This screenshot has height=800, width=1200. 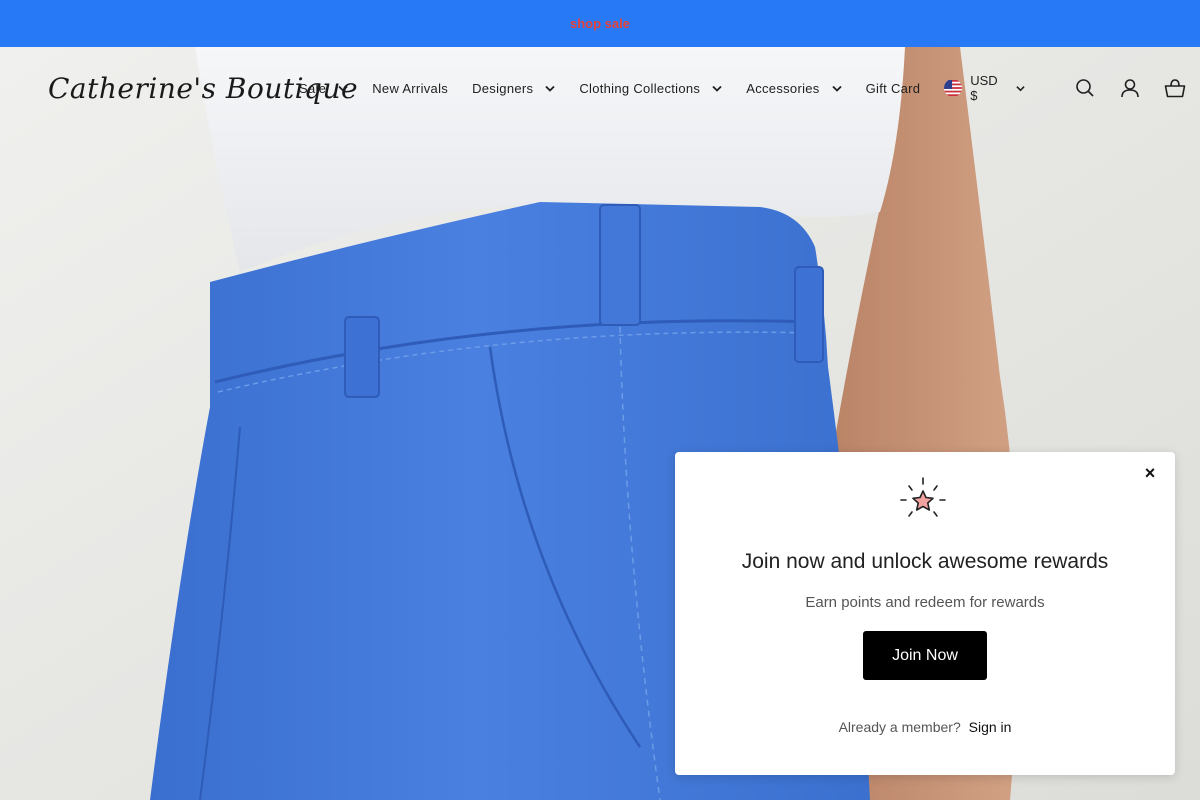 I want to click on member-text: Already a member?, so click(x=899, y=727).